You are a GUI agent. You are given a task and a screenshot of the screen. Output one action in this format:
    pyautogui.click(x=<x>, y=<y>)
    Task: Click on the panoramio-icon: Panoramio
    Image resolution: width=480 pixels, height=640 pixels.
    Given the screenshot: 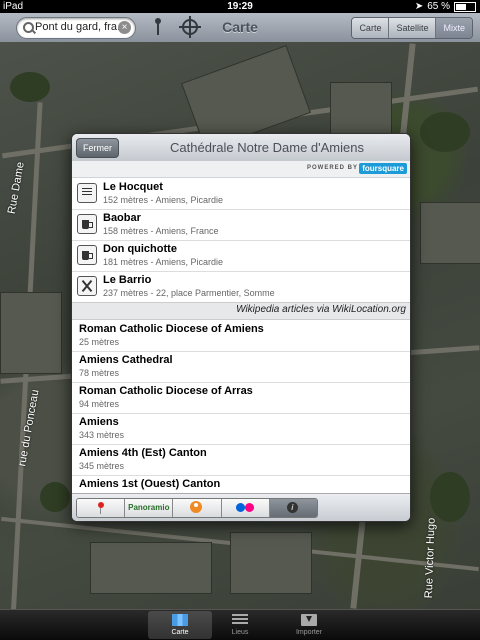 What is the action you would take?
    pyautogui.click(x=148, y=508)
    